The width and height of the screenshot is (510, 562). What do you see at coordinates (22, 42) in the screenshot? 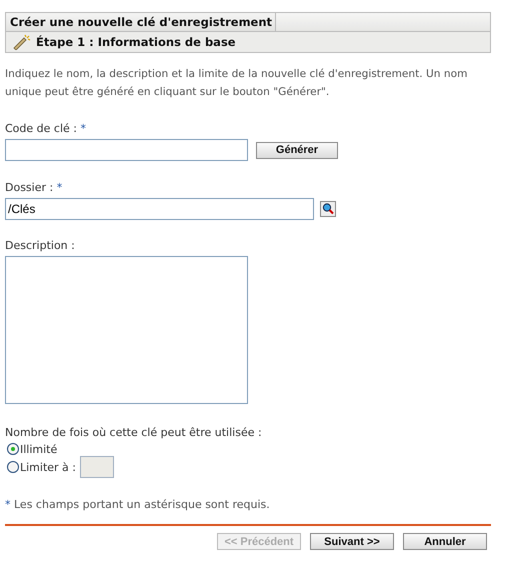
I see `wand-icon` at bounding box center [22, 42].